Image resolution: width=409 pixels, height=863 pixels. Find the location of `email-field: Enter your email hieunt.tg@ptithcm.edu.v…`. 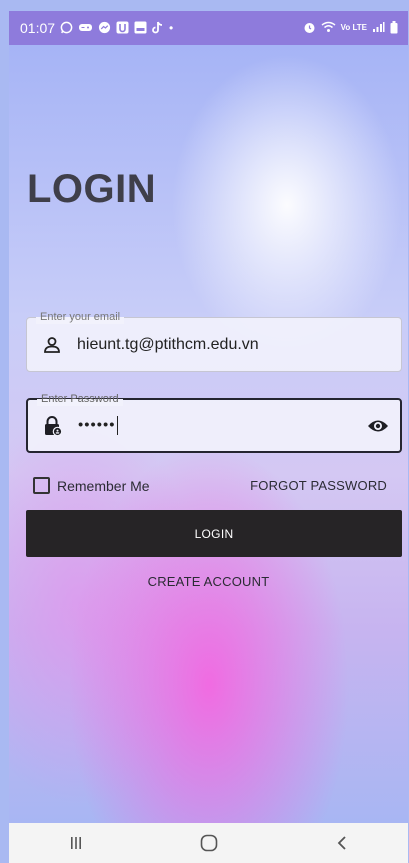

email-field: Enter your email hieunt.tg@ptithcm.edu.v… is located at coordinates (214, 341).